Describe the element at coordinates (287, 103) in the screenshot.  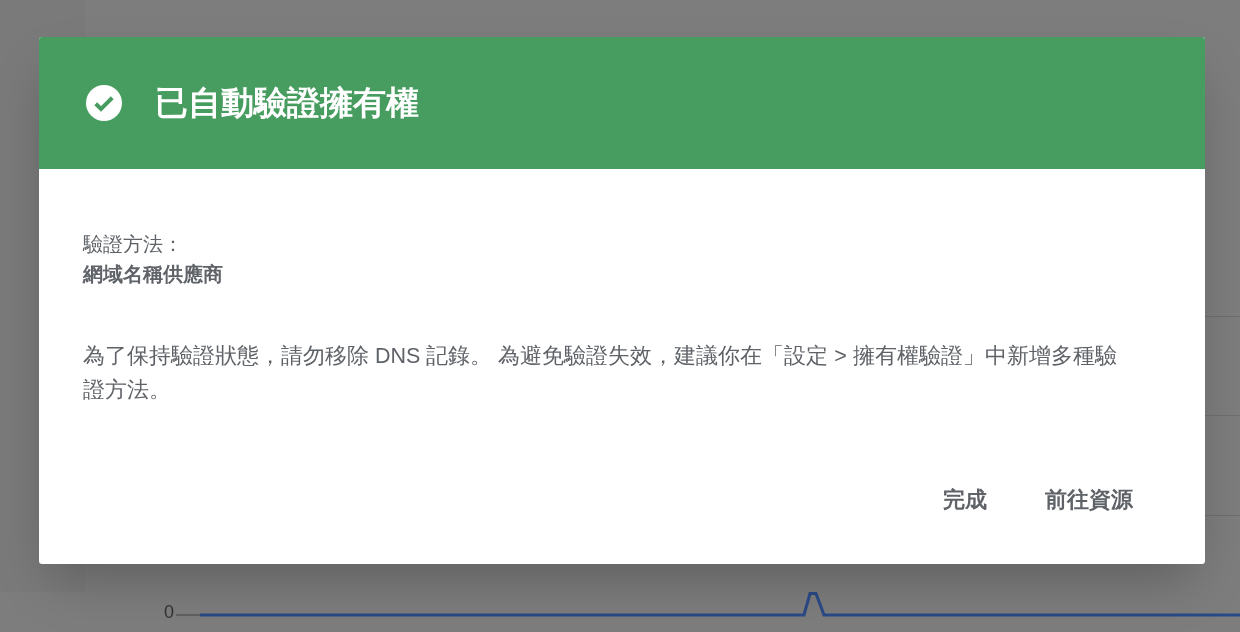
I see `dialog-title: 已自動驗證擁有權` at that location.